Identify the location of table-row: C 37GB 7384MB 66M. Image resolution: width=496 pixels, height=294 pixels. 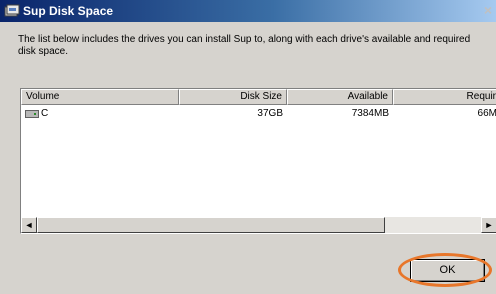
(258, 114).